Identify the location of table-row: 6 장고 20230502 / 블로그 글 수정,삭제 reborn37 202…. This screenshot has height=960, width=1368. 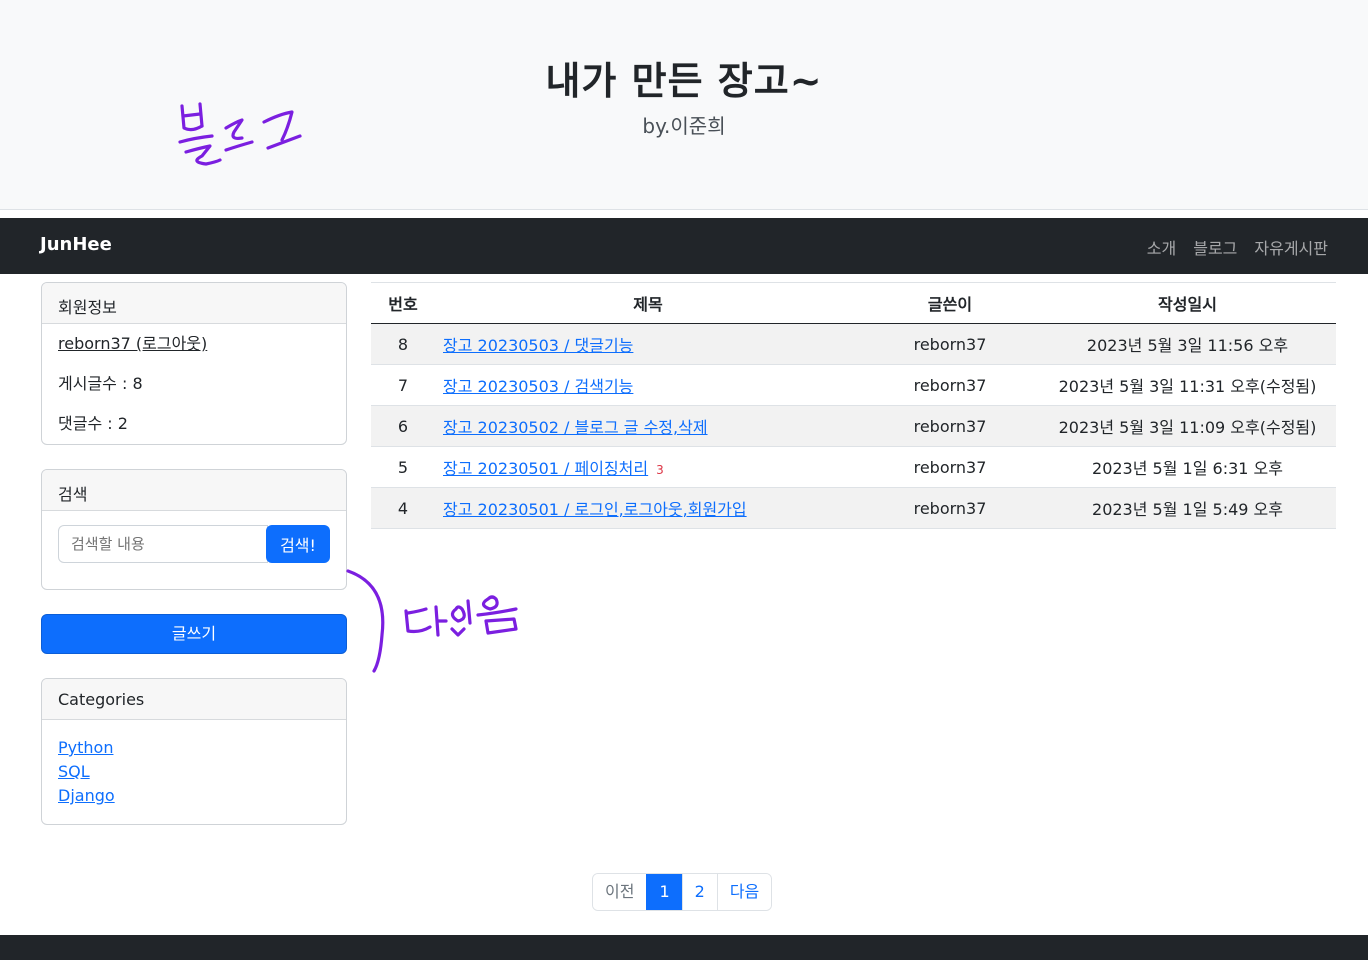
(853, 426).